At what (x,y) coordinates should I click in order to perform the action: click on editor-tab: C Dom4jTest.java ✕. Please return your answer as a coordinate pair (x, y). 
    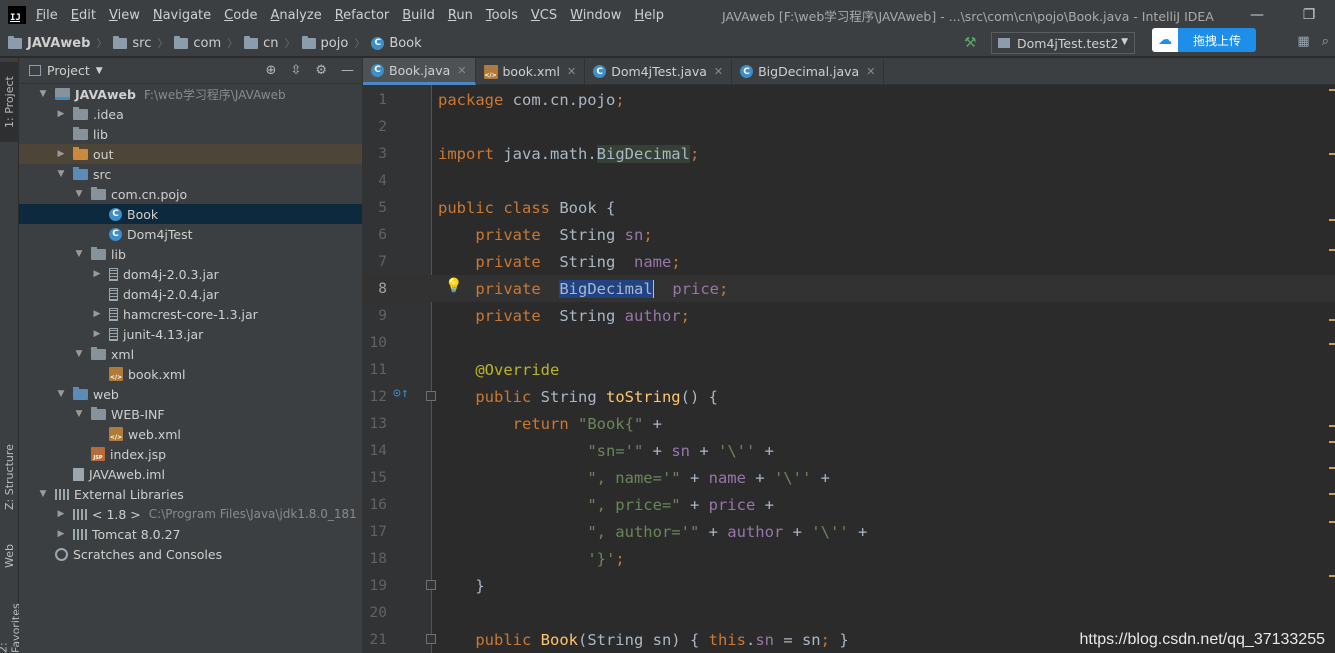
    Looking at the image, I should click on (659, 71).